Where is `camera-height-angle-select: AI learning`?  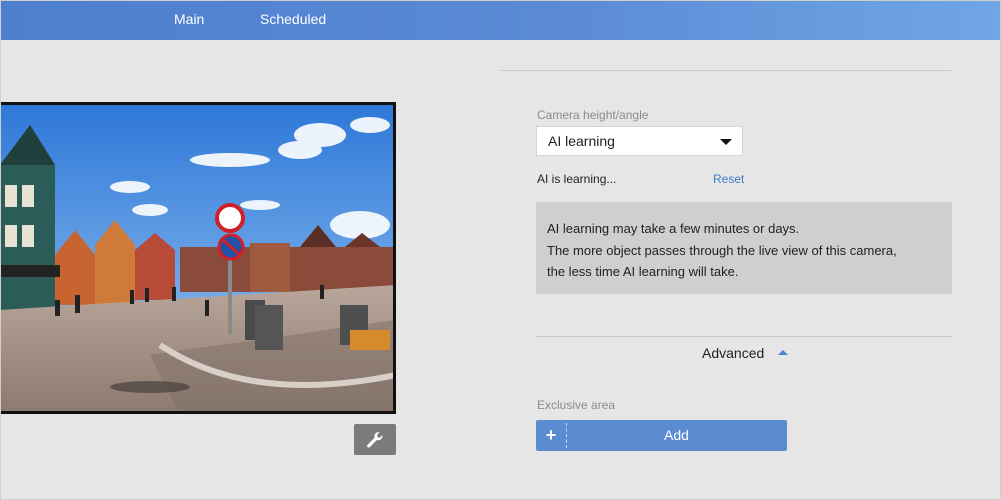 camera-height-angle-select: AI learning is located at coordinates (639, 141).